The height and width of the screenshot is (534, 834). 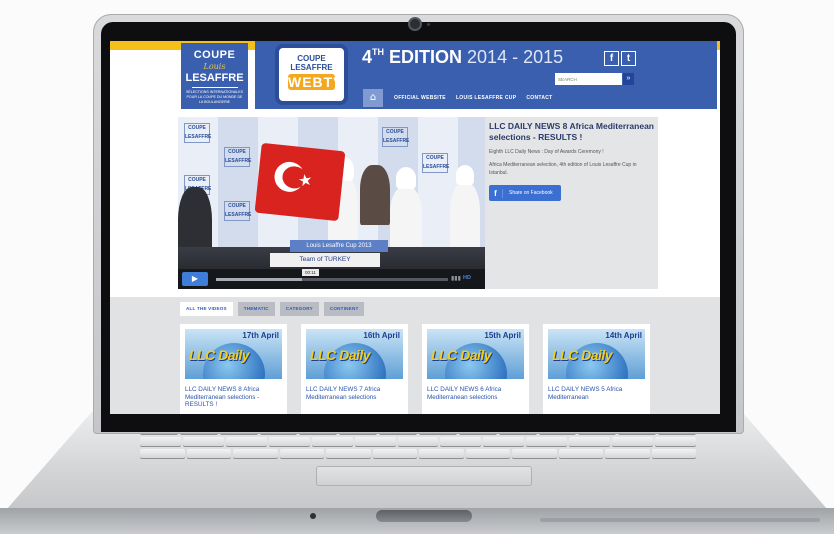 I want to click on edition-title: 4TH EDITION 2014 - 2015, so click(x=462, y=57).